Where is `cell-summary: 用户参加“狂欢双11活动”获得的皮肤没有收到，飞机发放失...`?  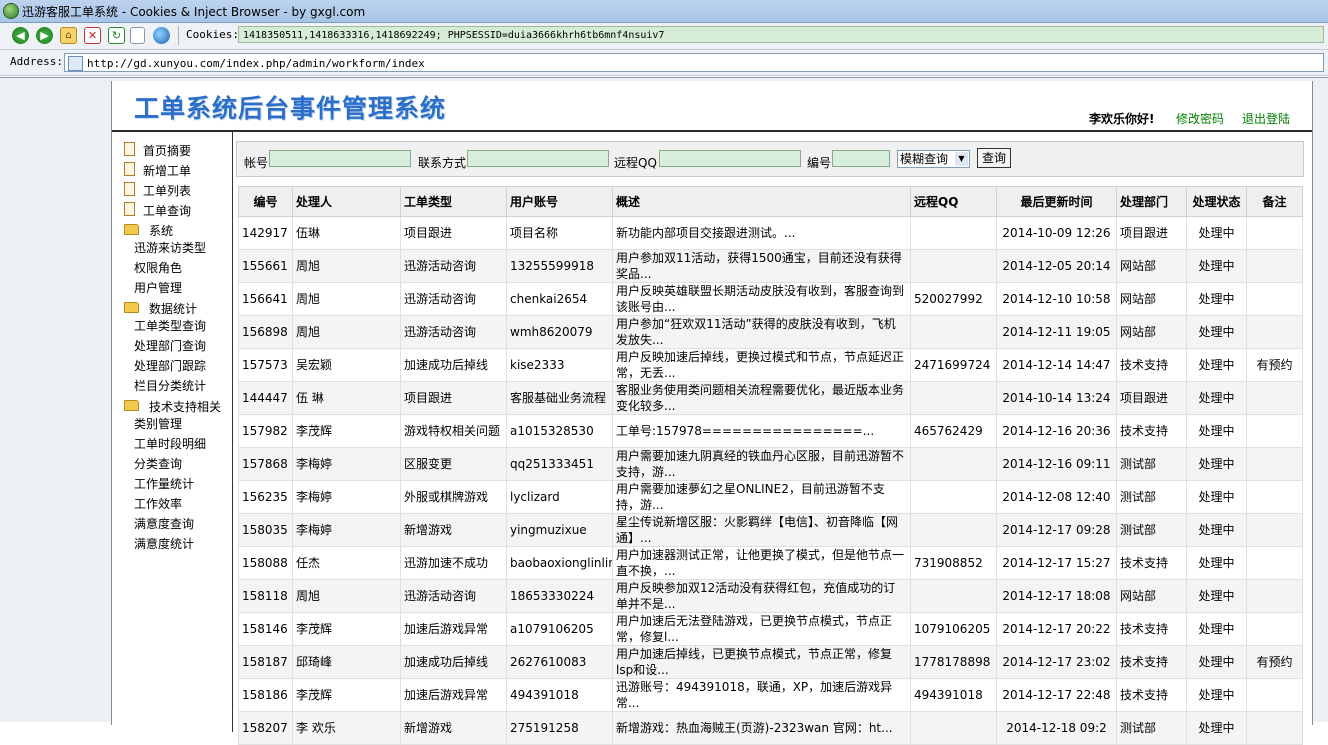 cell-summary: 用户参加“狂欢双11活动”获得的皮肤没有收到，飞机发放失... is located at coordinates (761, 332).